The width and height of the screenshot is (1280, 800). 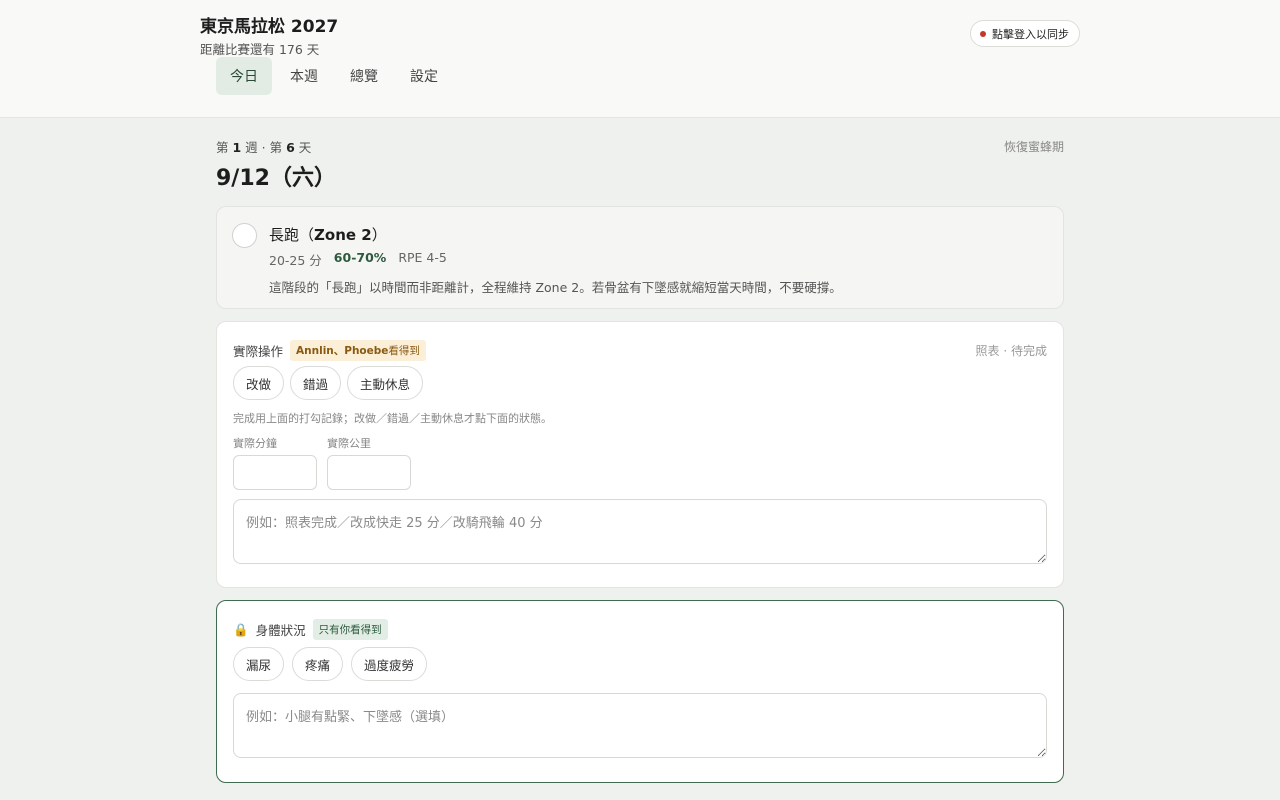 I want to click on tab-week: 本週, so click(x=304, y=76).